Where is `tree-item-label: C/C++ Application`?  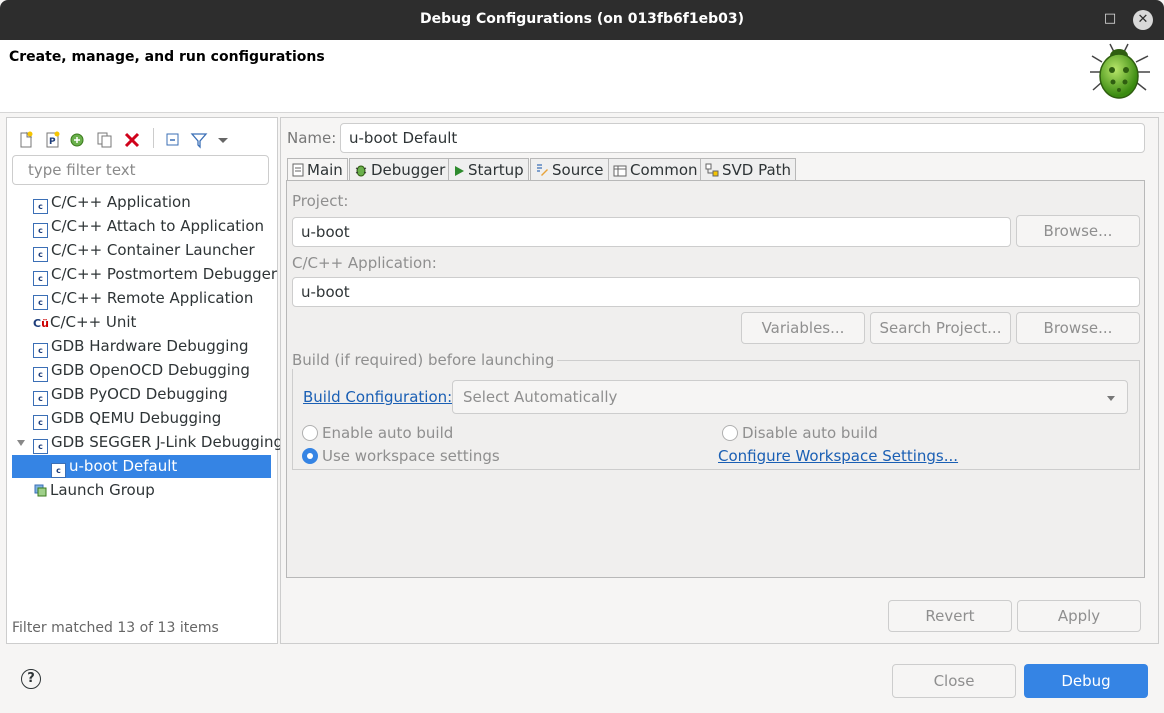 tree-item-label: C/C++ Application is located at coordinates (121, 202).